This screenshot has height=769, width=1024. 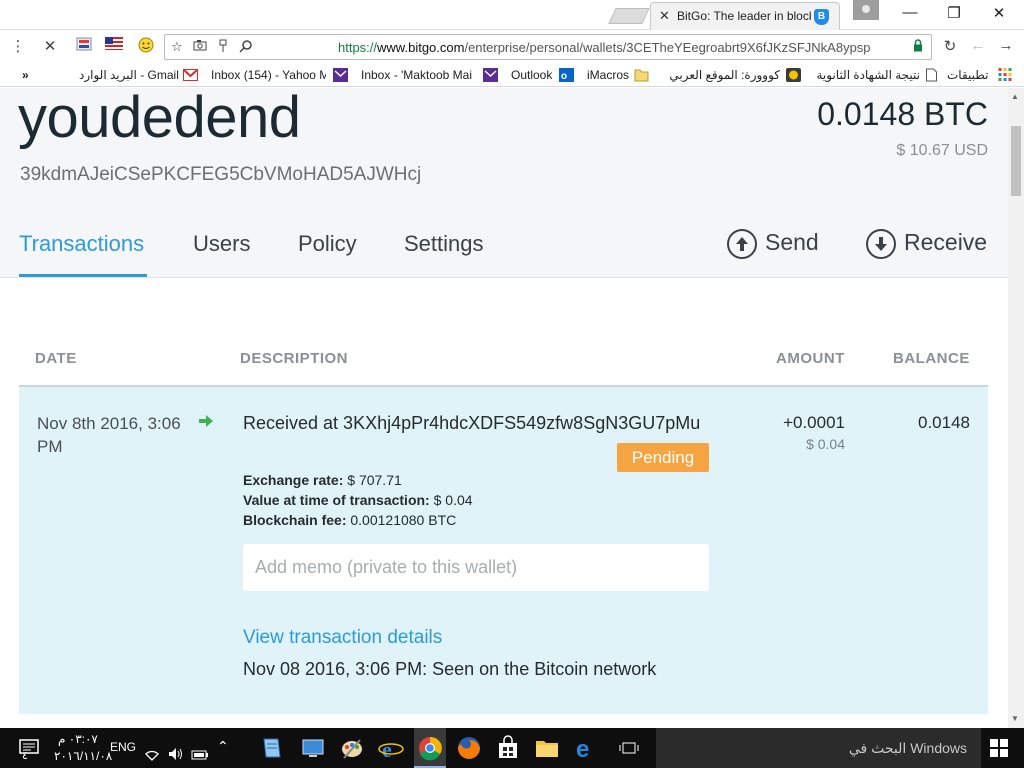 What do you see at coordinates (531, 75) in the screenshot?
I see `bookmark-outlook: Outlook` at bounding box center [531, 75].